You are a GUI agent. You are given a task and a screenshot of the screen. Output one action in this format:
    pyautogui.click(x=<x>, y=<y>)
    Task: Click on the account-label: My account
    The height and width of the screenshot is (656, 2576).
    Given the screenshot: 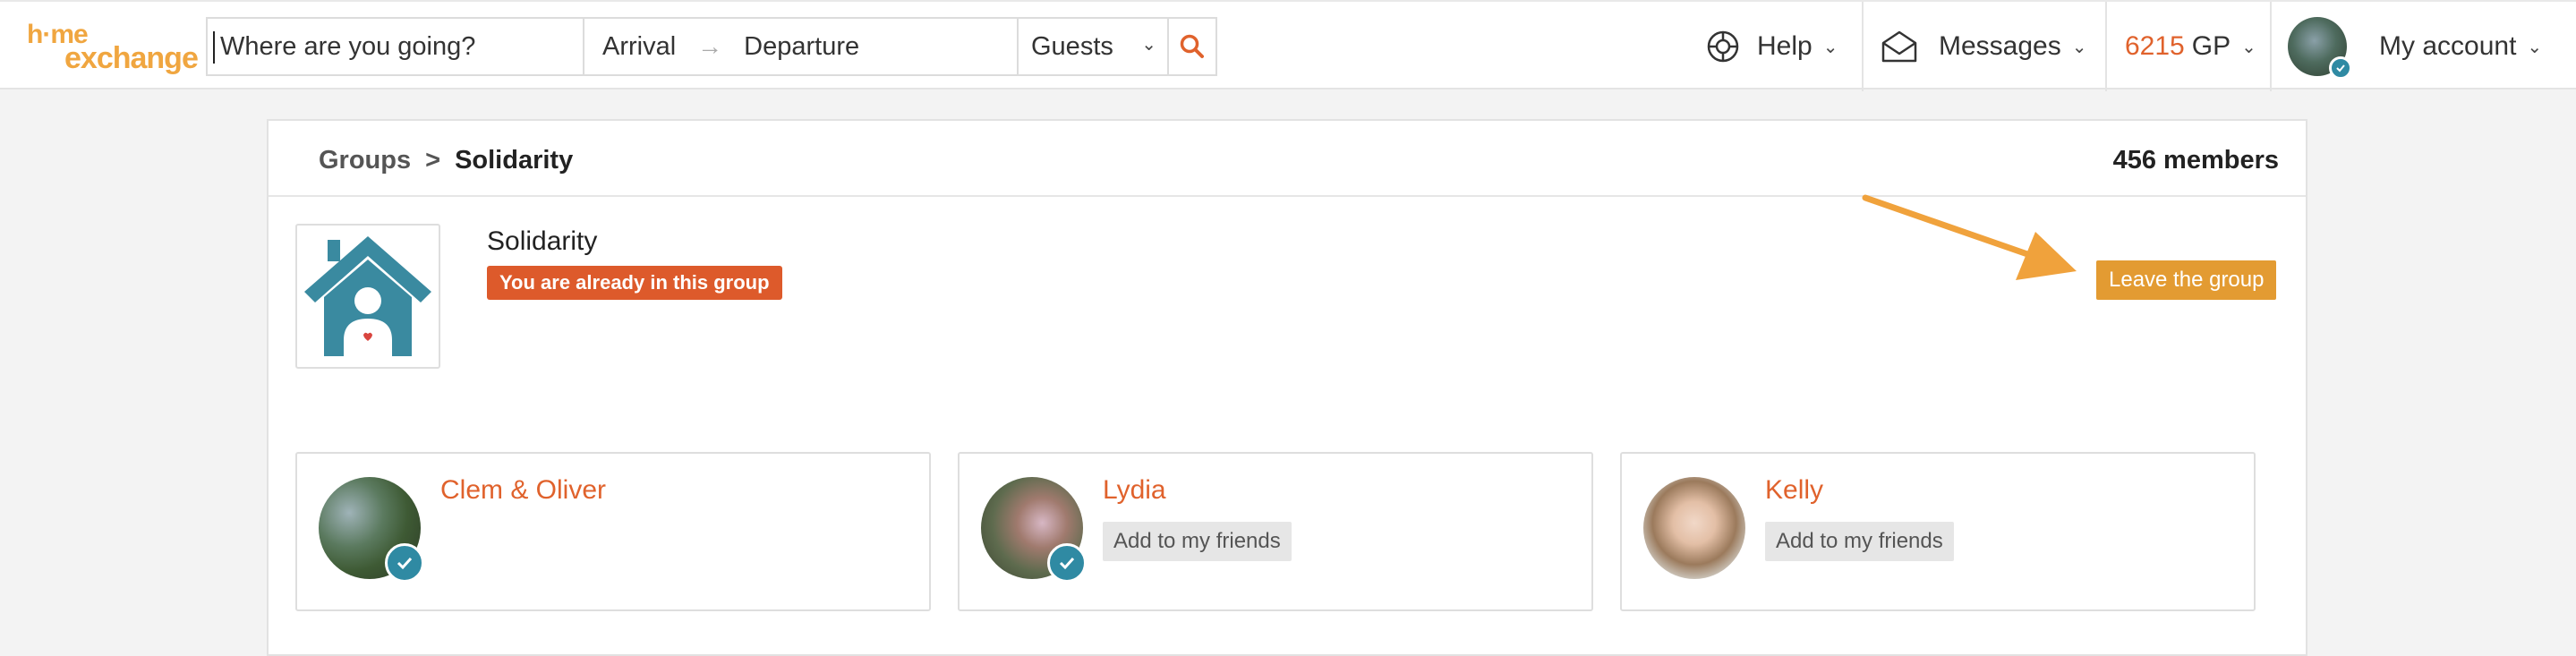 What is the action you would take?
    pyautogui.click(x=2448, y=46)
    